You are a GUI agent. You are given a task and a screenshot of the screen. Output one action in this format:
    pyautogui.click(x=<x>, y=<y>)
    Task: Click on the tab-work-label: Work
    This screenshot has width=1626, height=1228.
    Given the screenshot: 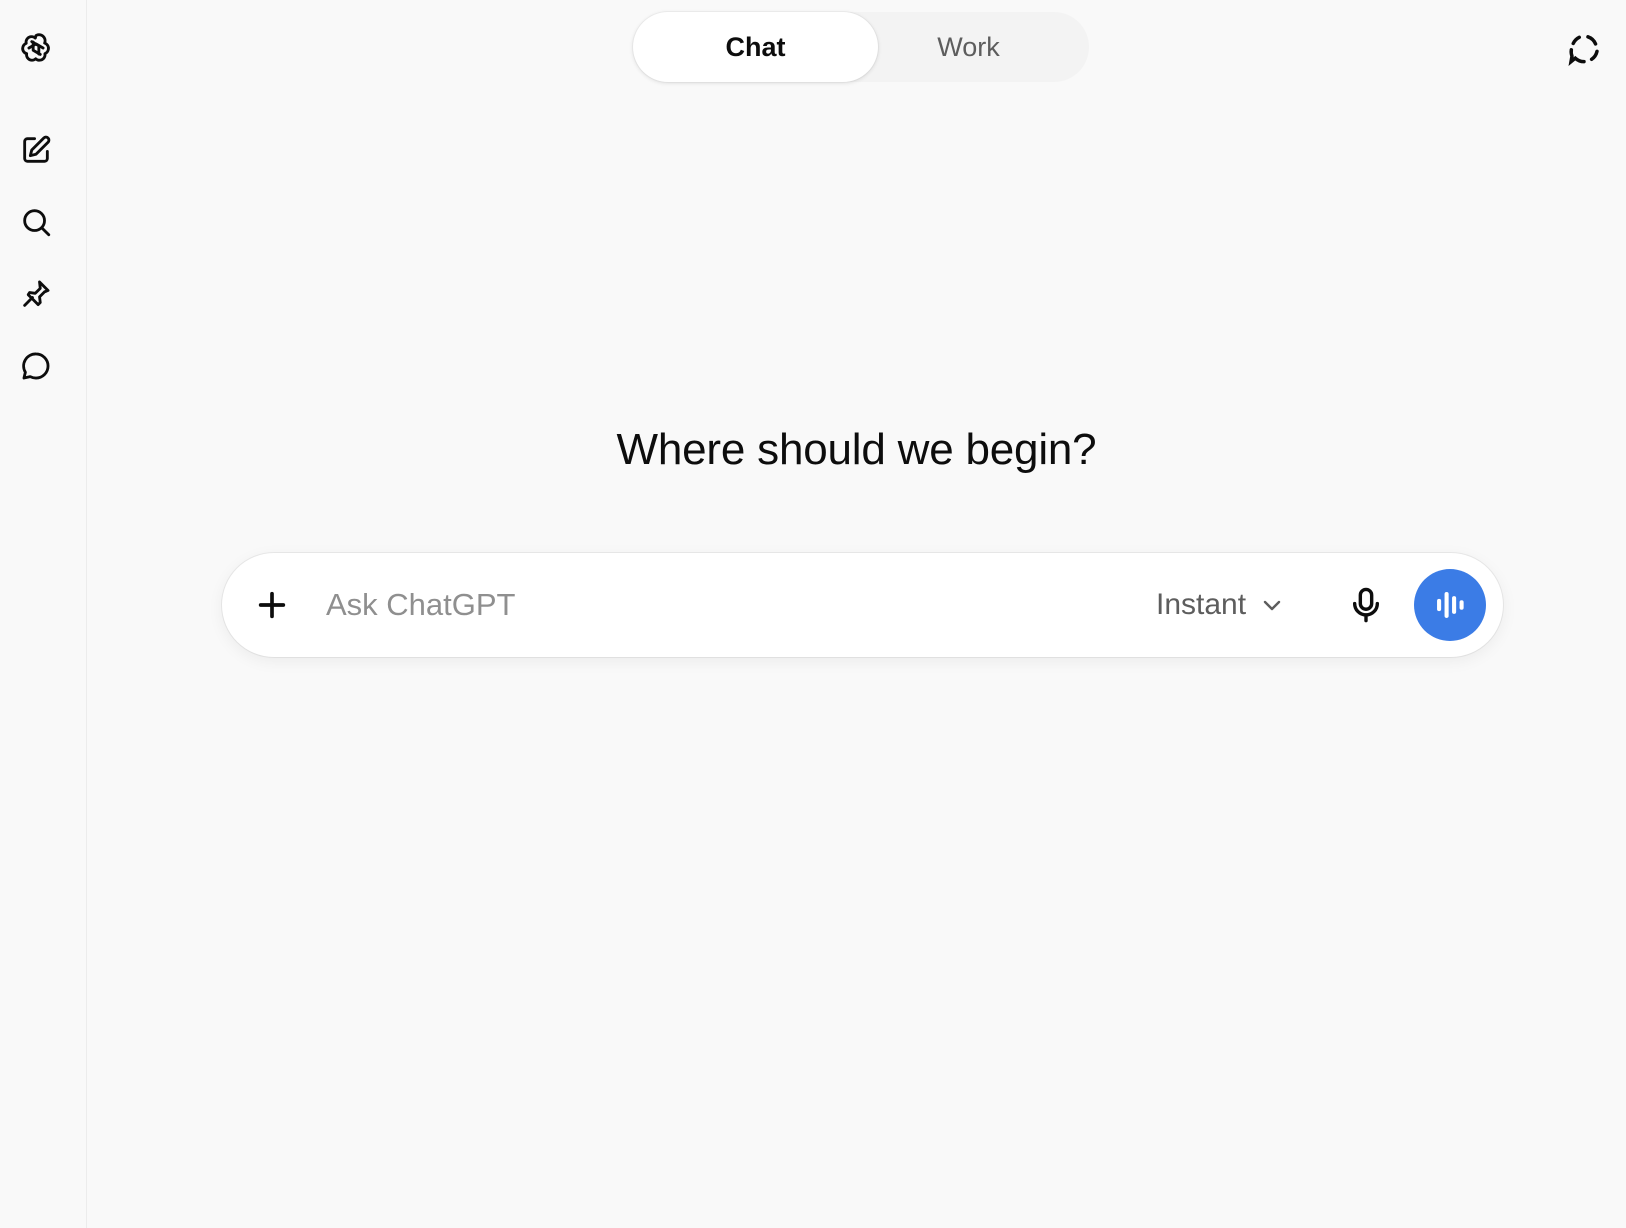 What is the action you would take?
    pyautogui.click(x=968, y=46)
    